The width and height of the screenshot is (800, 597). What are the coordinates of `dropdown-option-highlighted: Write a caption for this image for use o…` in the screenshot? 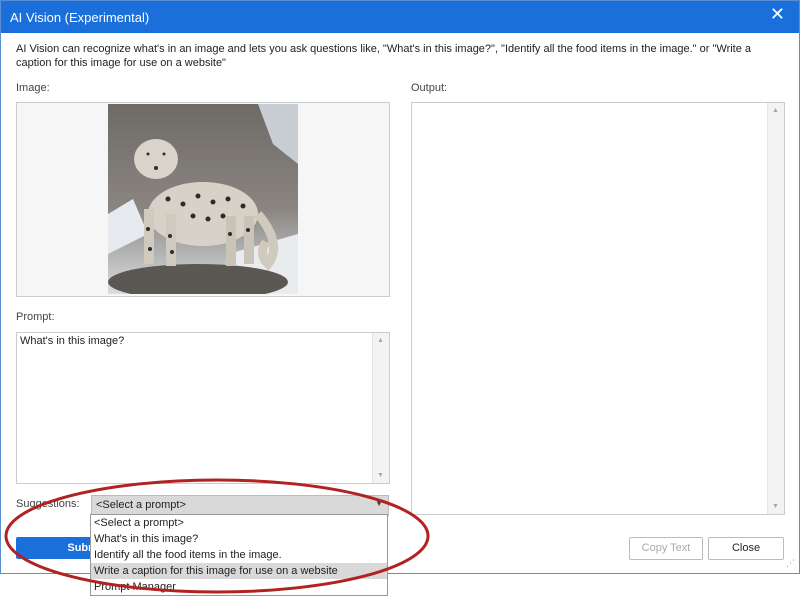 It's located at (239, 571).